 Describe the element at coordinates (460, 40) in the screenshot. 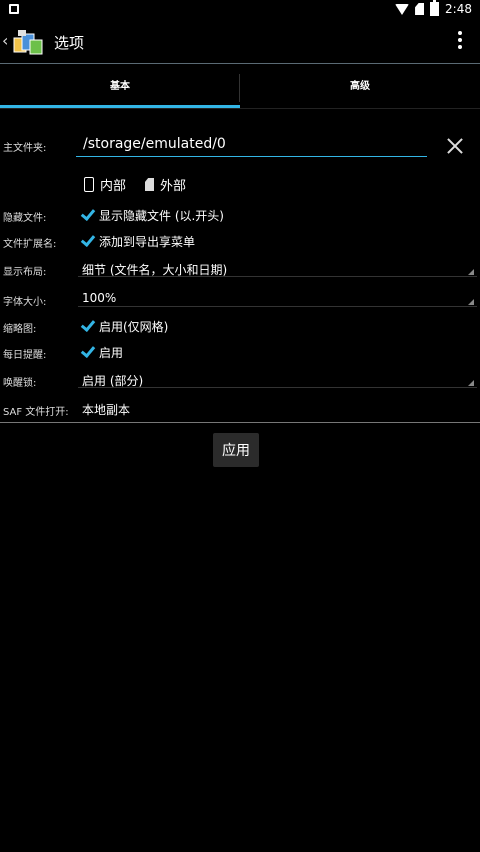

I see `overflow-menu-icon` at that location.